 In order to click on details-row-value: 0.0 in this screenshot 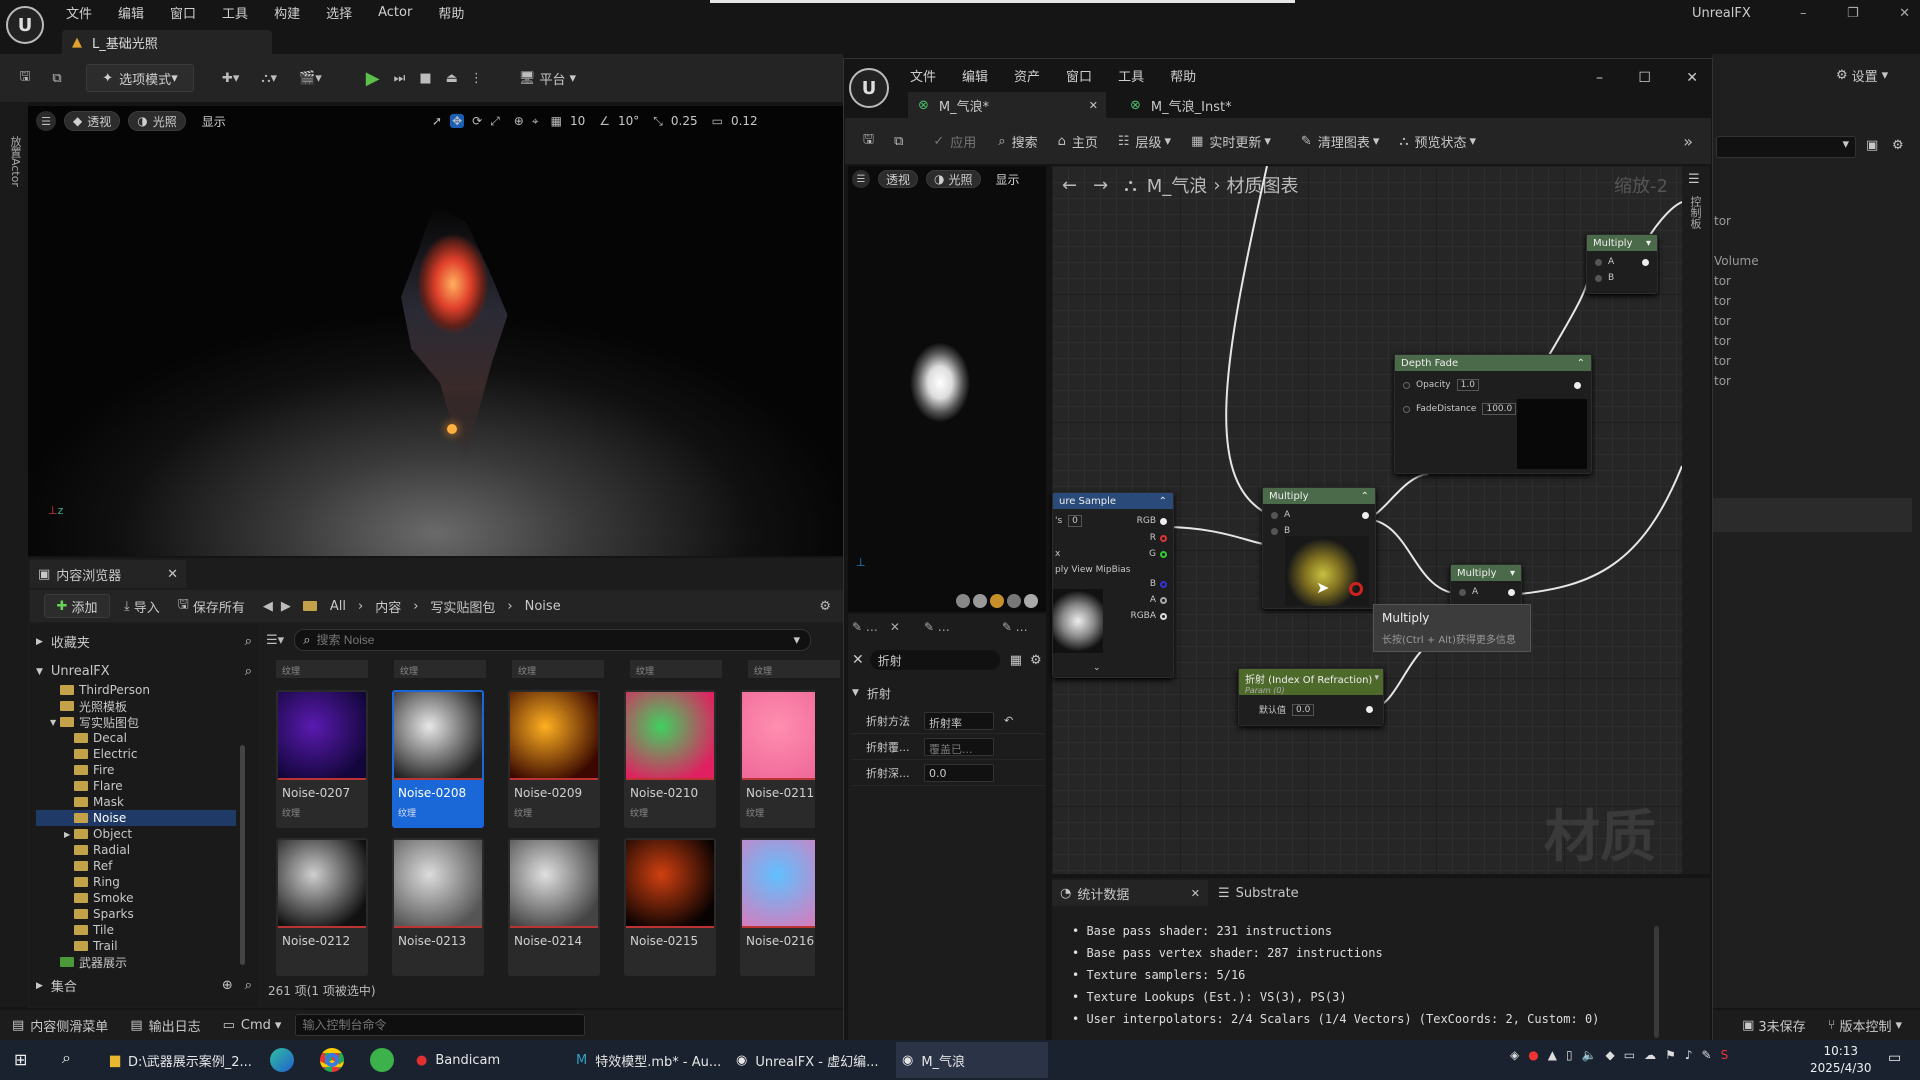, I will do `click(959, 772)`.